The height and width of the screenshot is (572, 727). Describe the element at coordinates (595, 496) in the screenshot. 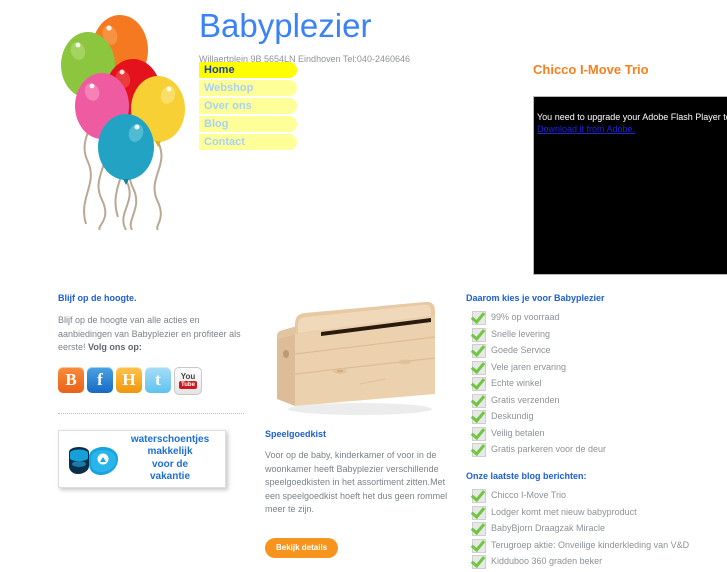

I see `list-item: Chicco I-Move Trio` at that location.